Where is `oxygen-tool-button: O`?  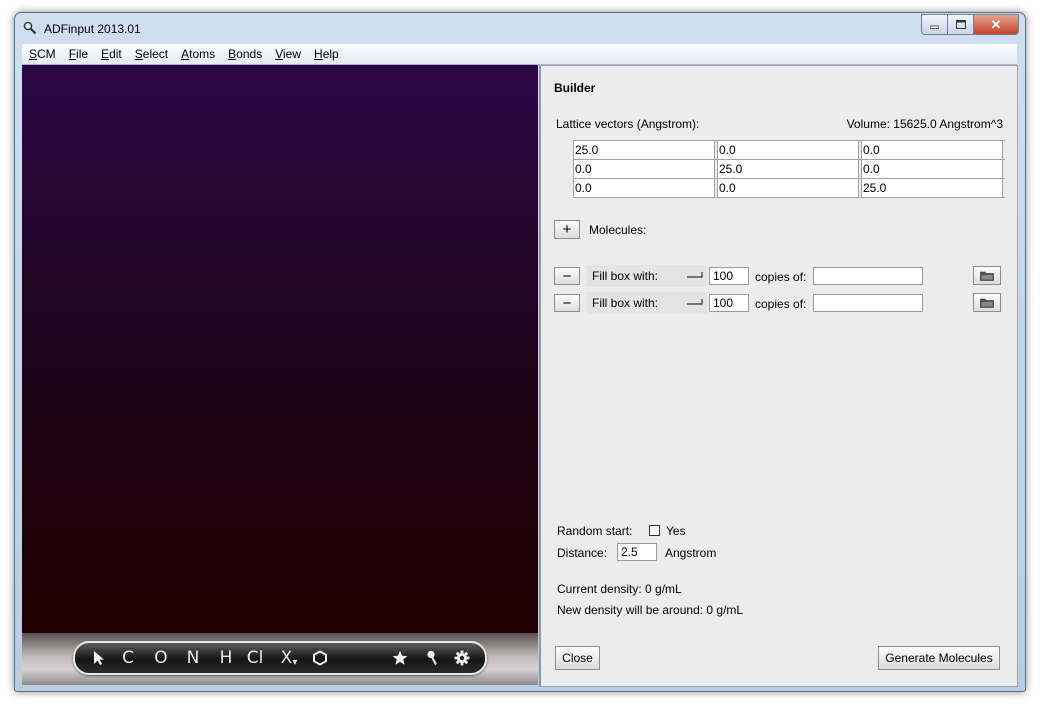 oxygen-tool-button: O is located at coordinates (161, 658).